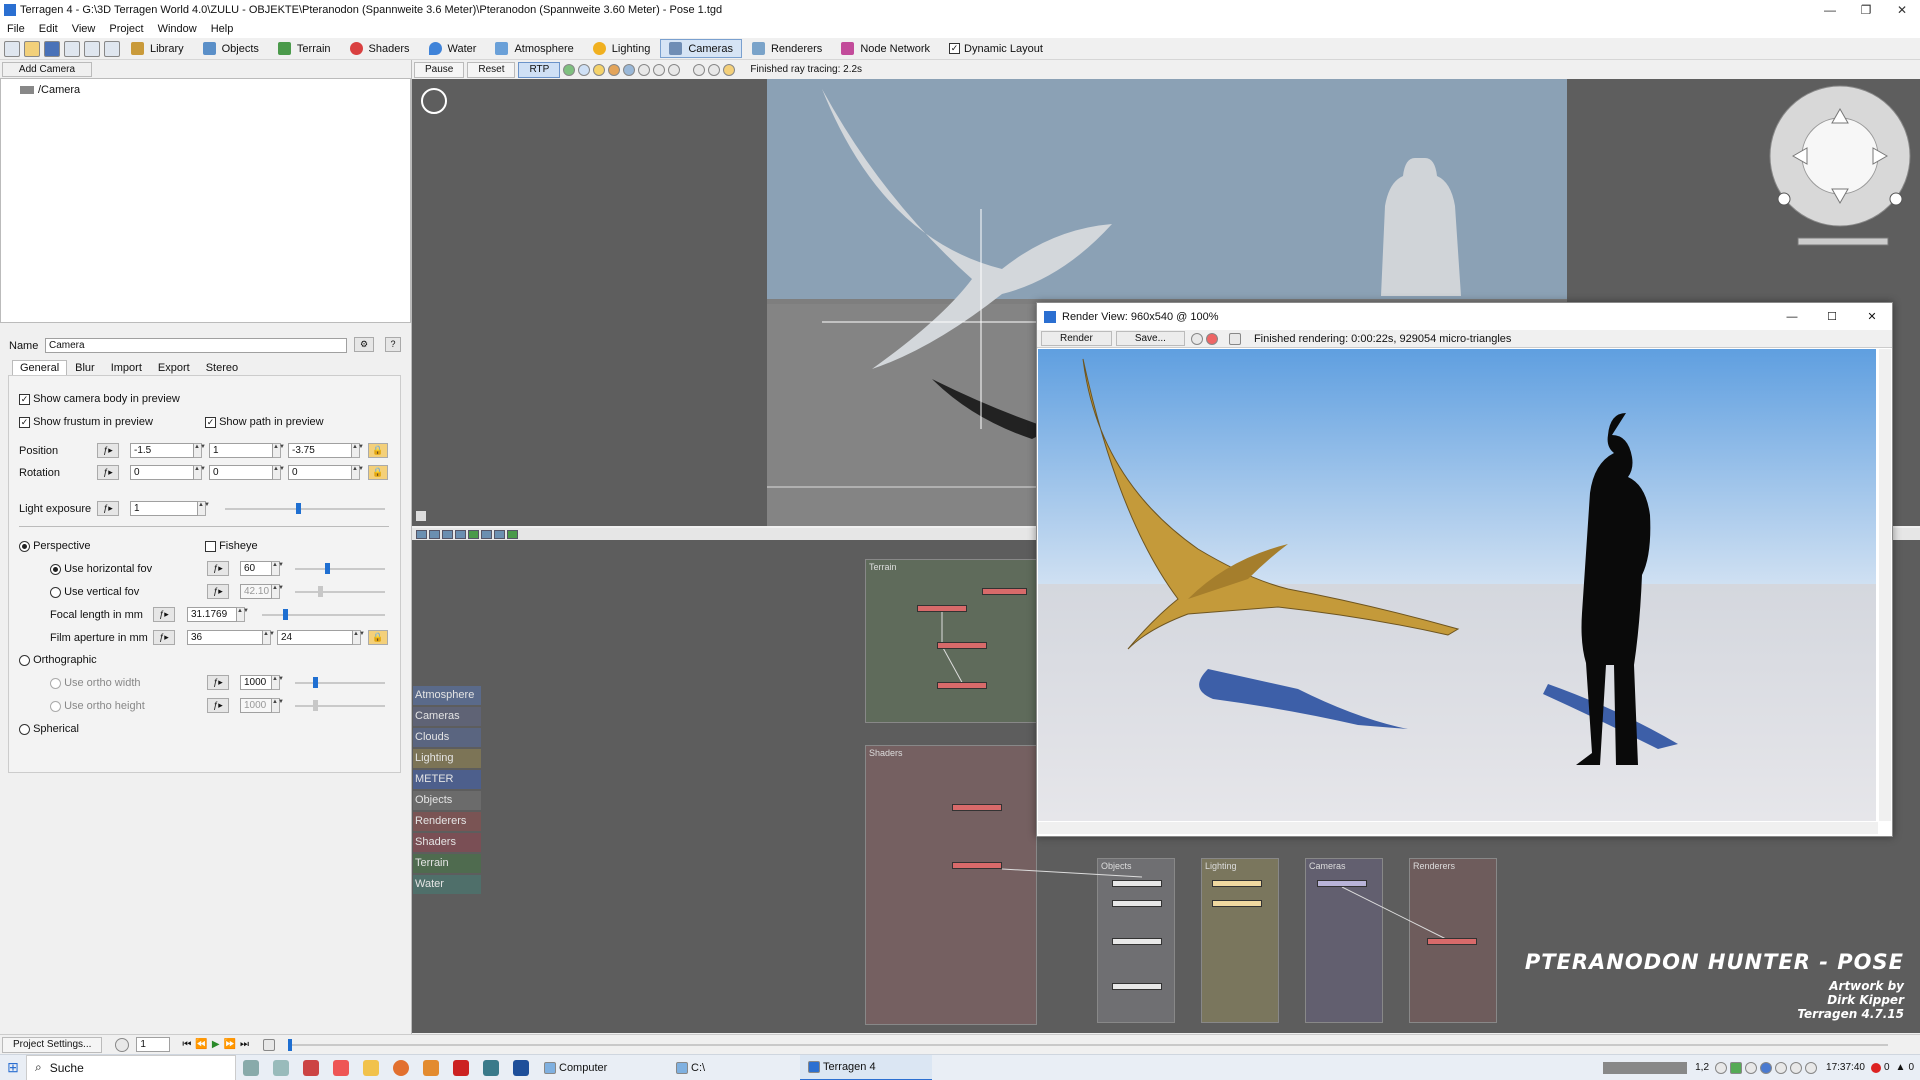  What do you see at coordinates (1902, 10) in the screenshot?
I see `close-button: ✕` at bounding box center [1902, 10].